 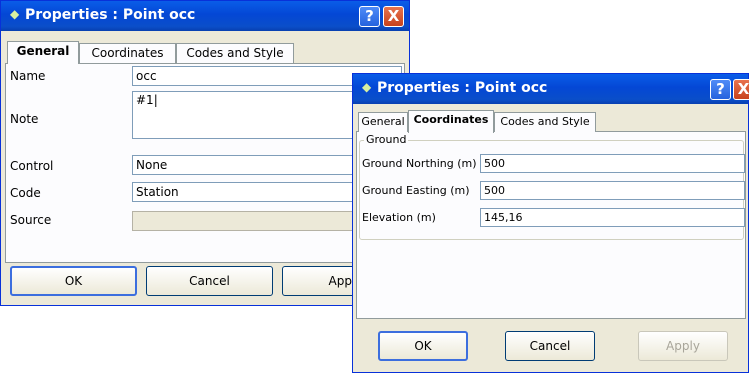 What do you see at coordinates (612, 217) in the screenshot?
I see `elevation-field: 145,16` at bounding box center [612, 217].